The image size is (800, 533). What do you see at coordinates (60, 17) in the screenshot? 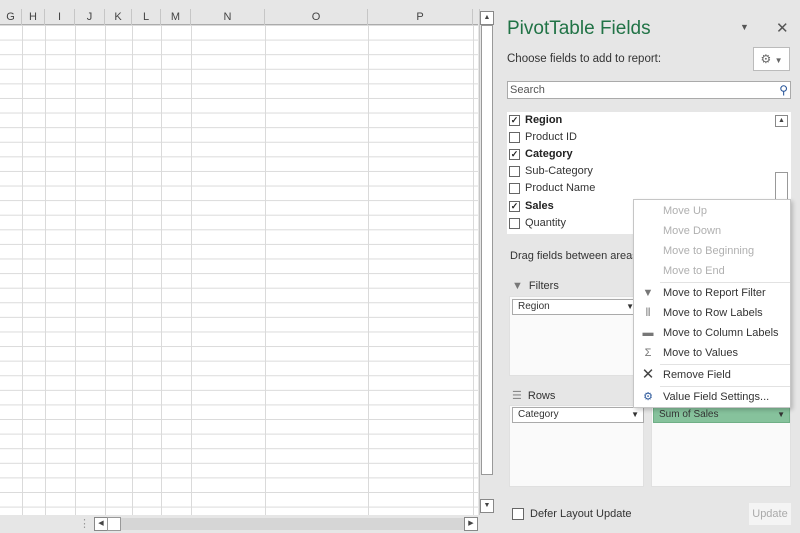
I see `column-header-i: I` at bounding box center [60, 17].